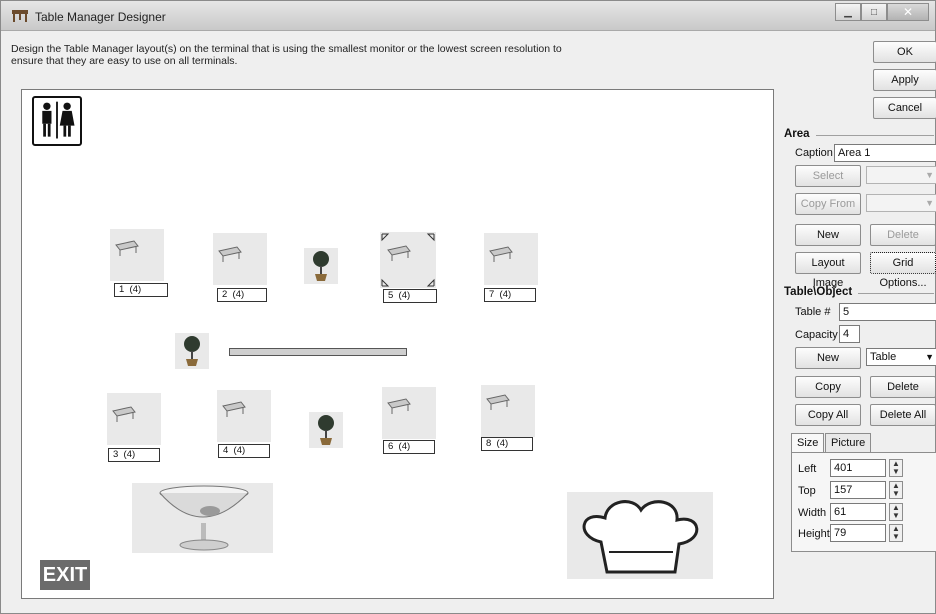  What do you see at coordinates (409, 447) in the screenshot?
I see `table-label: 6 (4)` at bounding box center [409, 447].